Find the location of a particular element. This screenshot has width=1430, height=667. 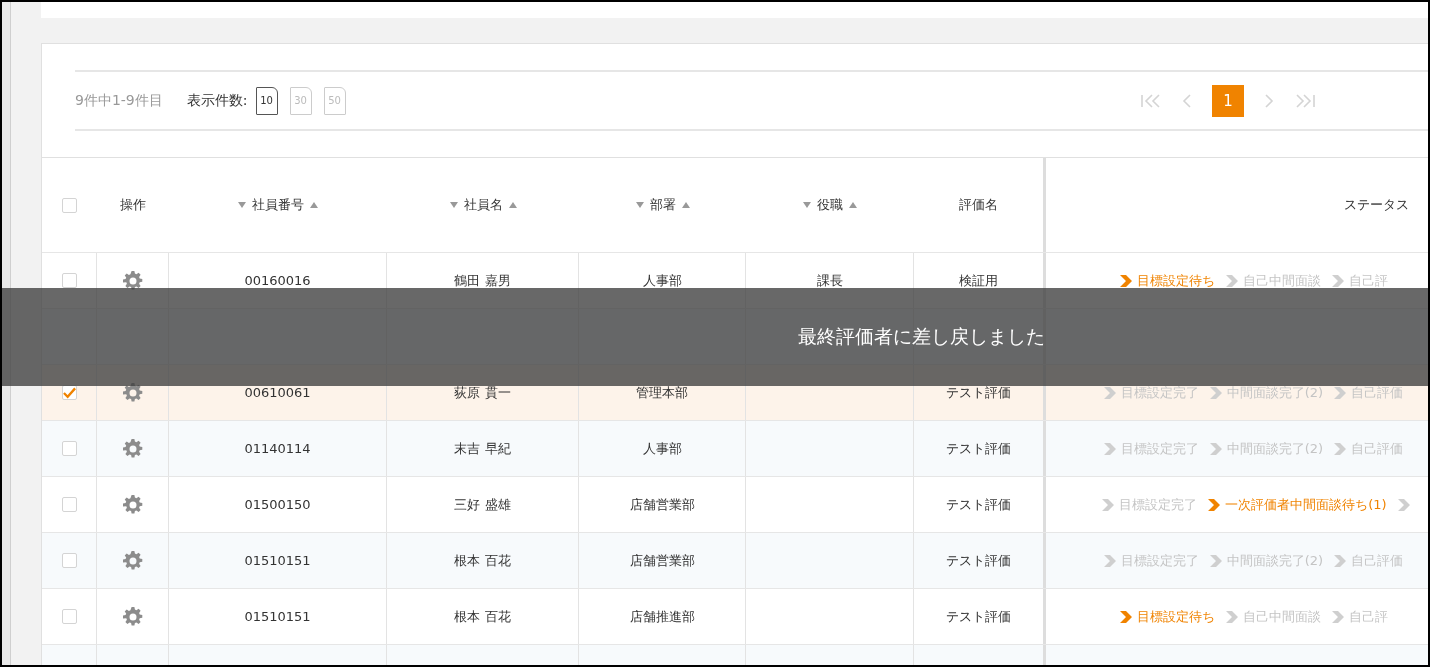

page-size-option: 10 is located at coordinates (266, 100).